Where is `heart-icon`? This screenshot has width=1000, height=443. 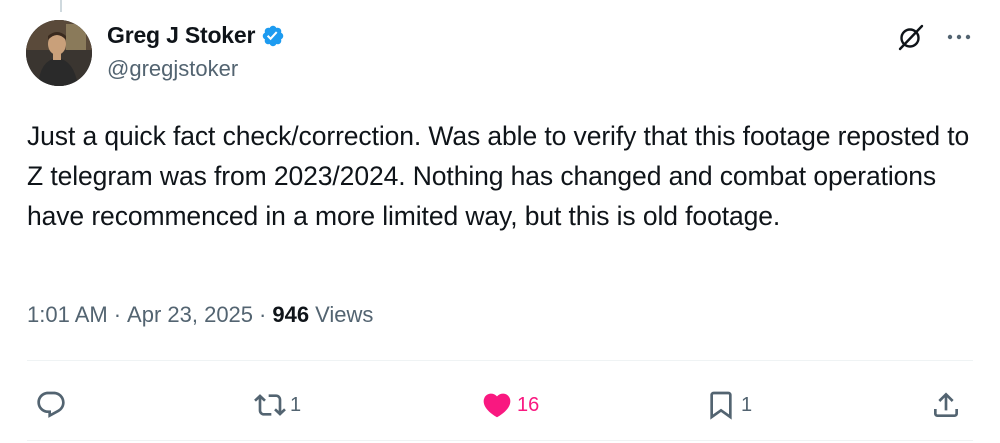 heart-icon is located at coordinates (497, 405).